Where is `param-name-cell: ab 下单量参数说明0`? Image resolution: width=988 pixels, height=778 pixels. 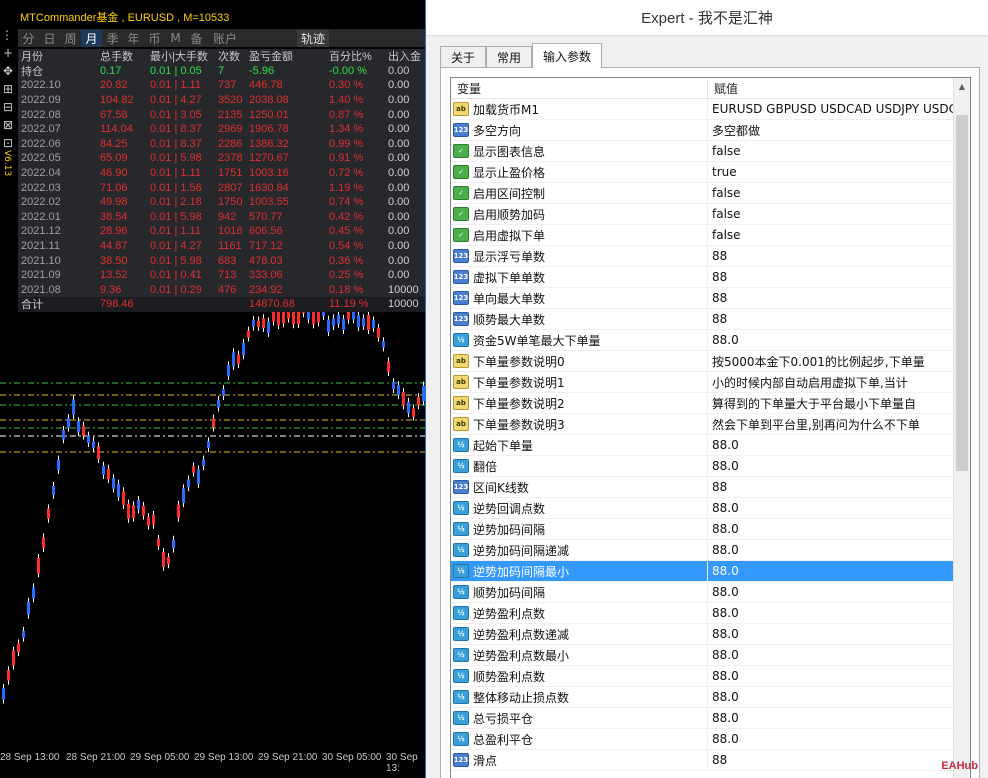
param-name-cell: ab 下单量参数说明0 is located at coordinates (579, 361).